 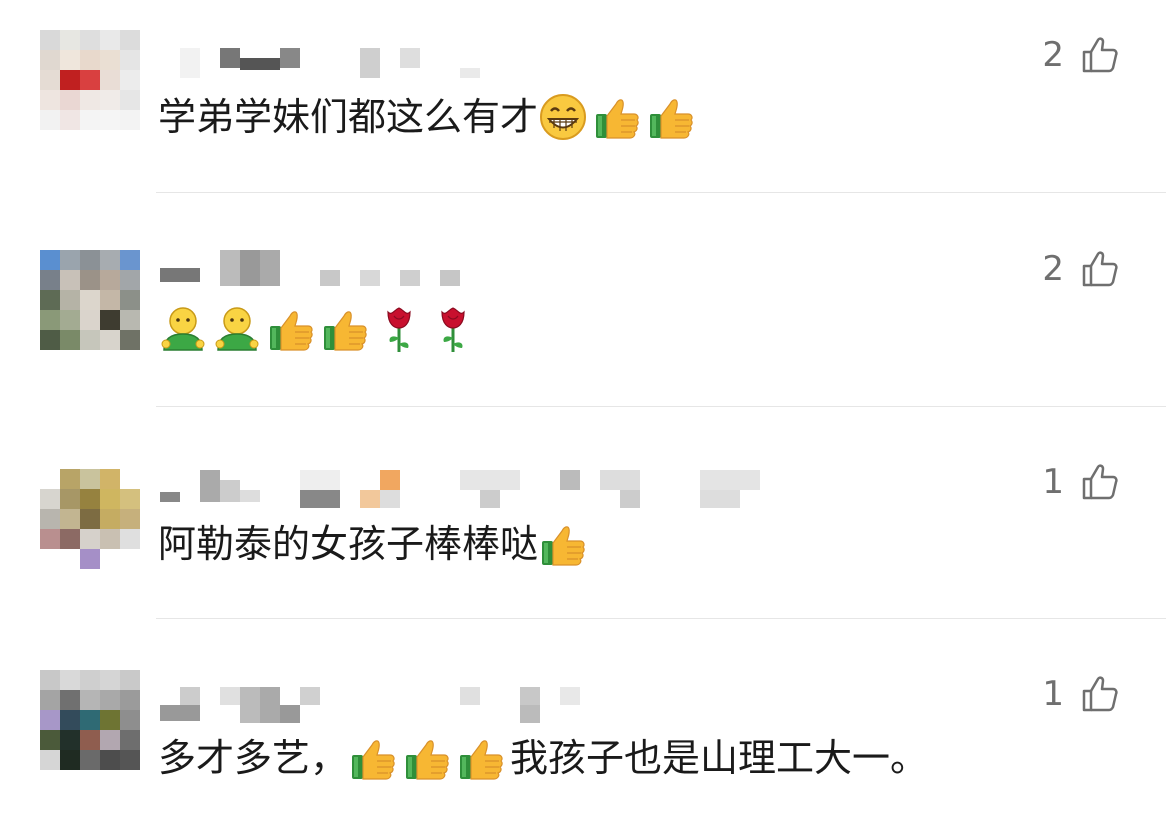 What do you see at coordinates (563, 117) in the screenshot?
I see `grin-emoji-icon` at bounding box center [563, 117].